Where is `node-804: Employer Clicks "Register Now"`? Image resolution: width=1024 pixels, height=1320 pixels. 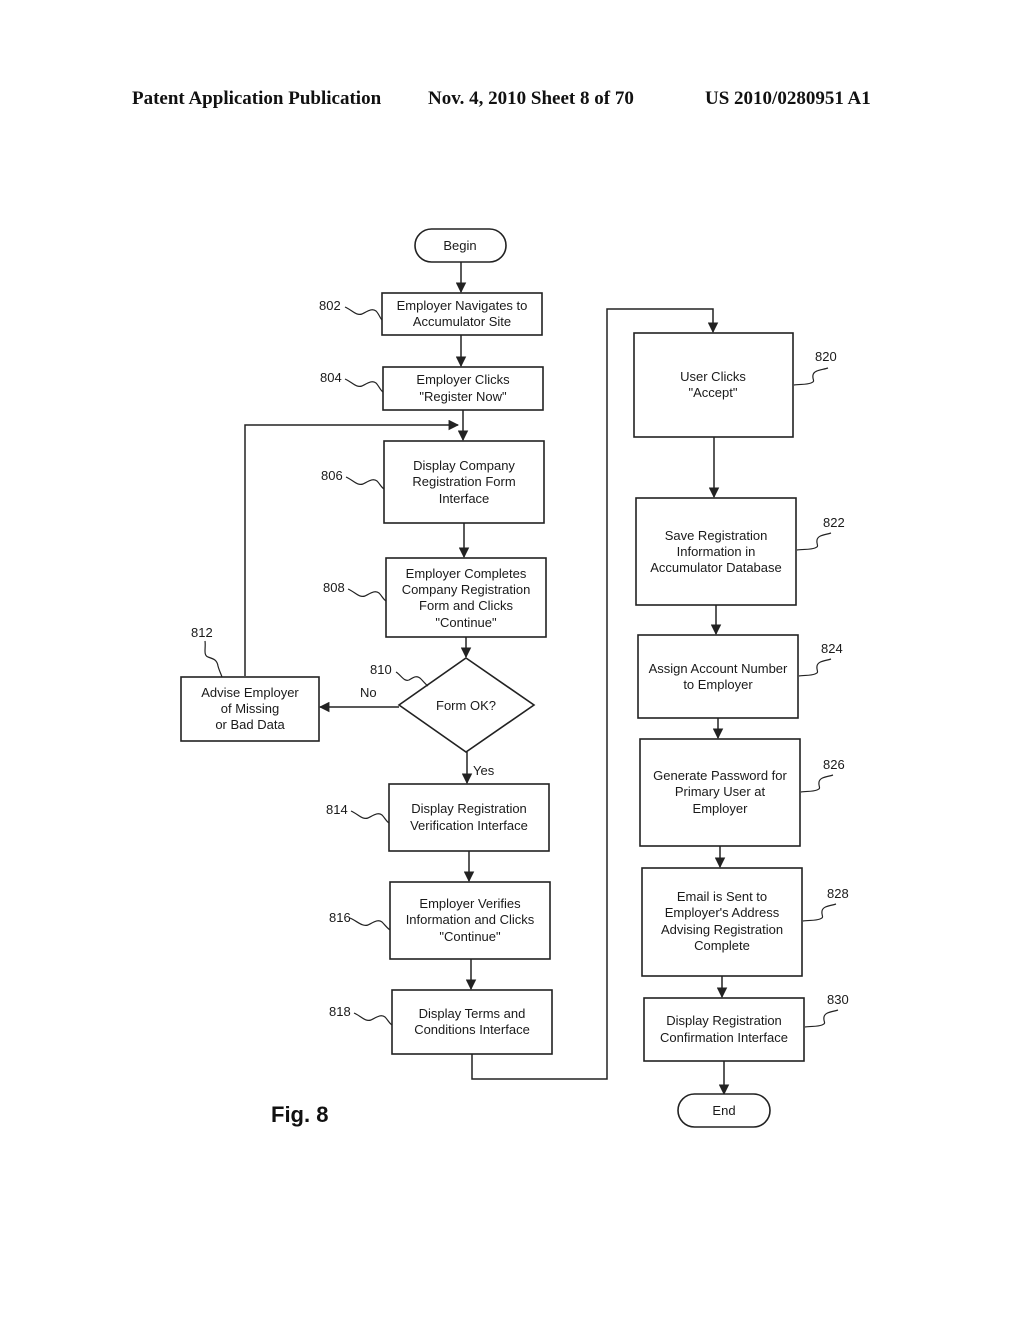
node-804: Employer Clicks "Register Now" is located at coordinates (463, 388).